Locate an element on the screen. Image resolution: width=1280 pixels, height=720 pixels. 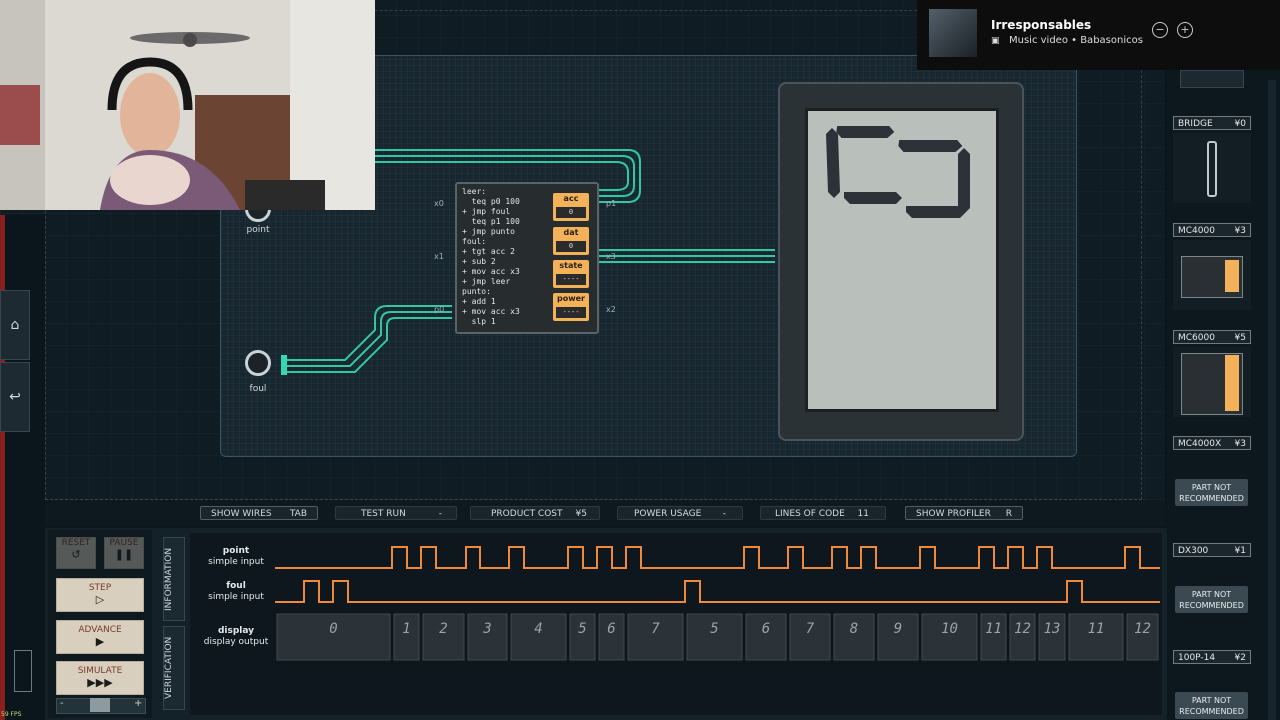
part-mc4000x: MC4000X ¥3 is located at coordinates (1212, 443).